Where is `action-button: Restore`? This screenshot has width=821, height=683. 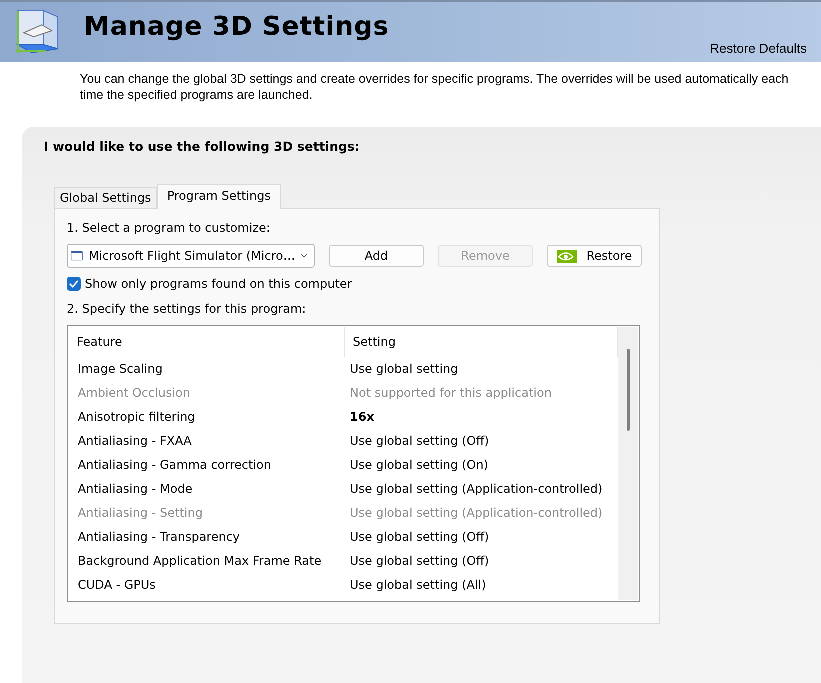
action-button: Restore is located at coordinates (594, 256).